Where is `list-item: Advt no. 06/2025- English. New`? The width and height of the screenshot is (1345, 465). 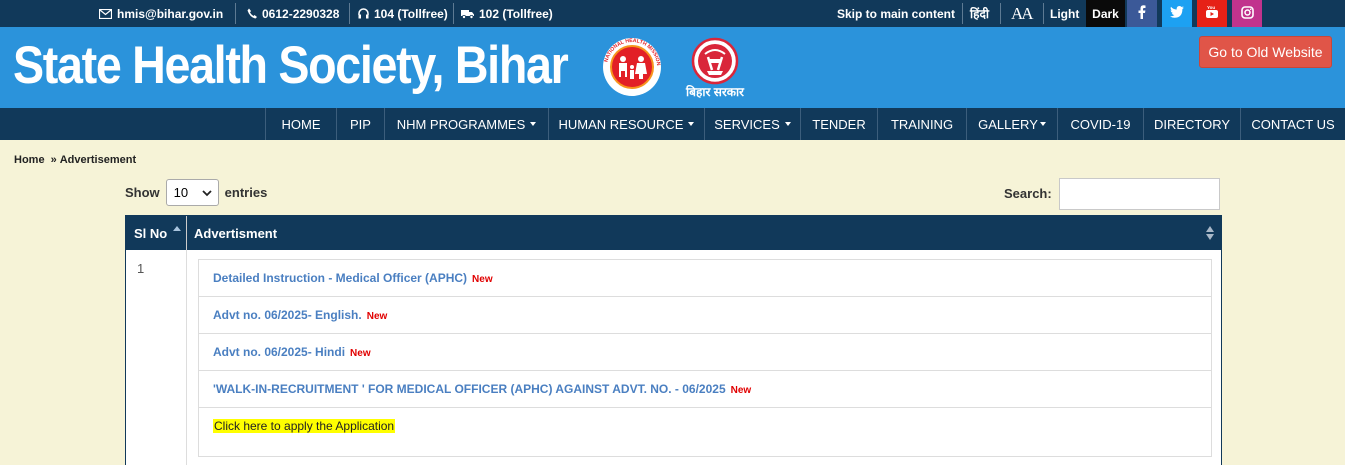
list-item: Advt no. 06/2025- English. New is located at coordinates (705, 315).